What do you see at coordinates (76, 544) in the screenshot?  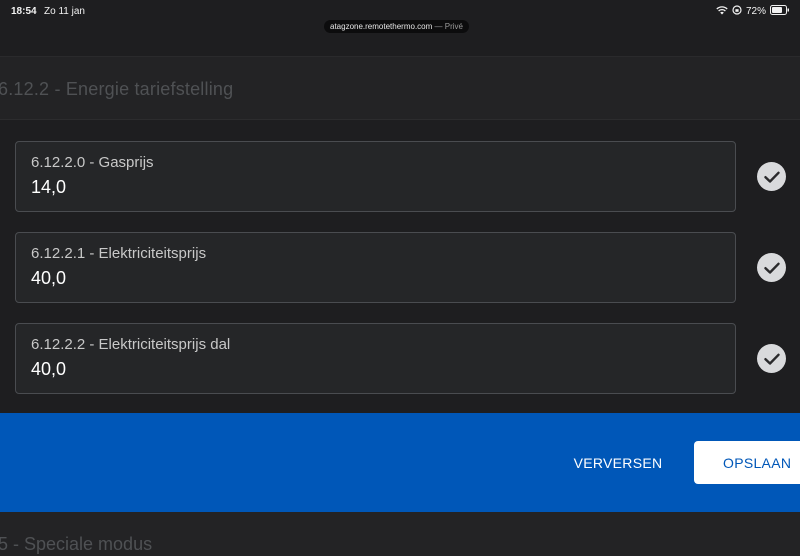 I see `next-section-title: 5 - Speciale modus` at bounding box center [76, 544].